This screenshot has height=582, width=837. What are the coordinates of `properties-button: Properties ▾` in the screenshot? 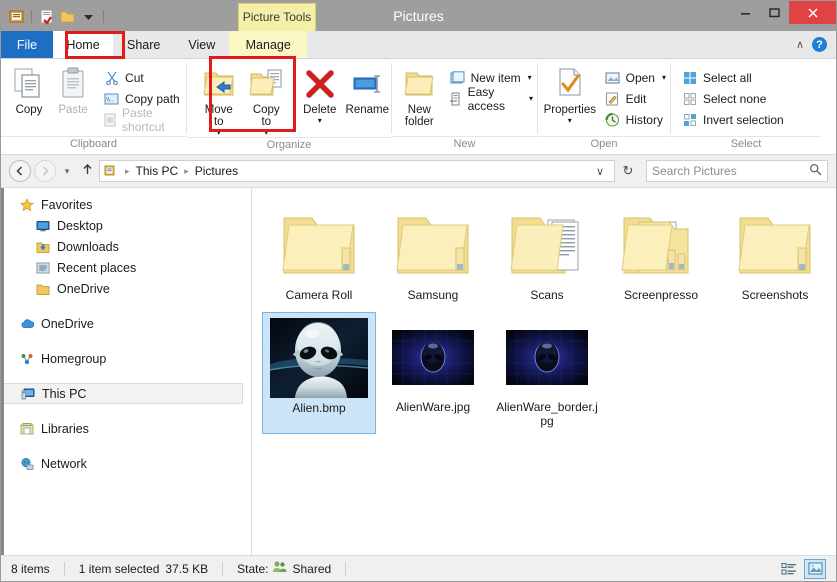 It's located at (570, 95).